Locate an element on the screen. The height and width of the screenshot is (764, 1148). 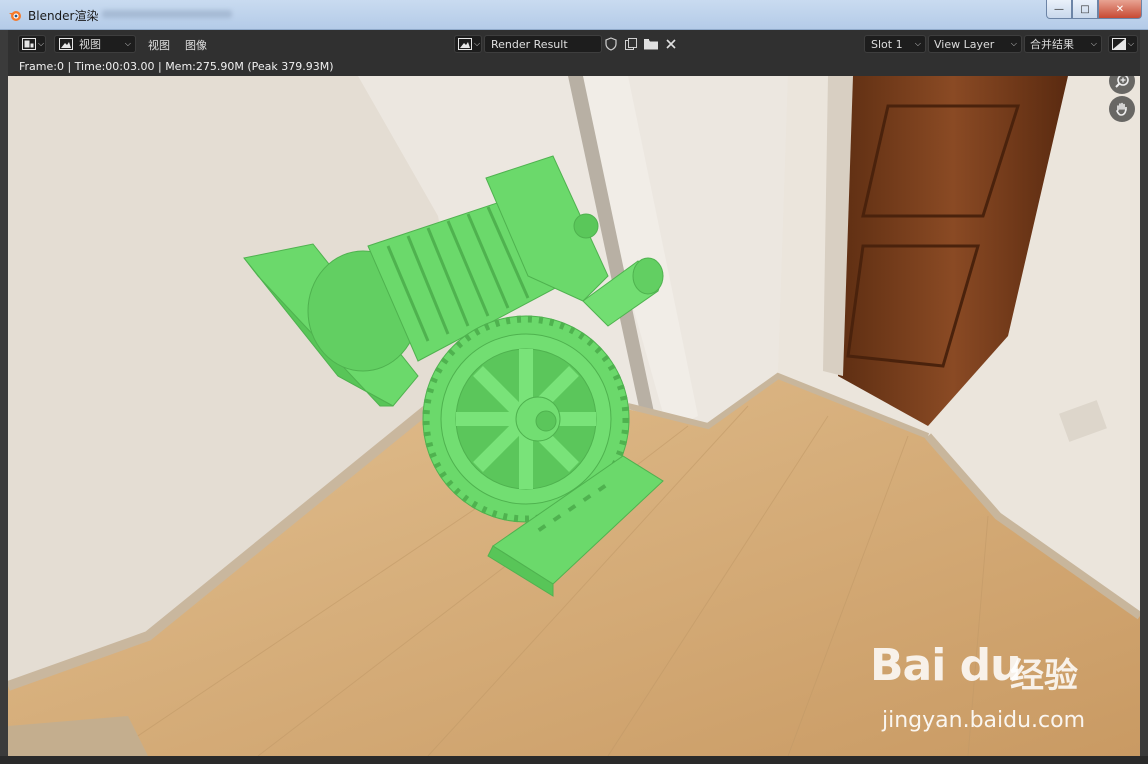
baidu-watermark-logo: Bai du is located at coordinates (945, 665).